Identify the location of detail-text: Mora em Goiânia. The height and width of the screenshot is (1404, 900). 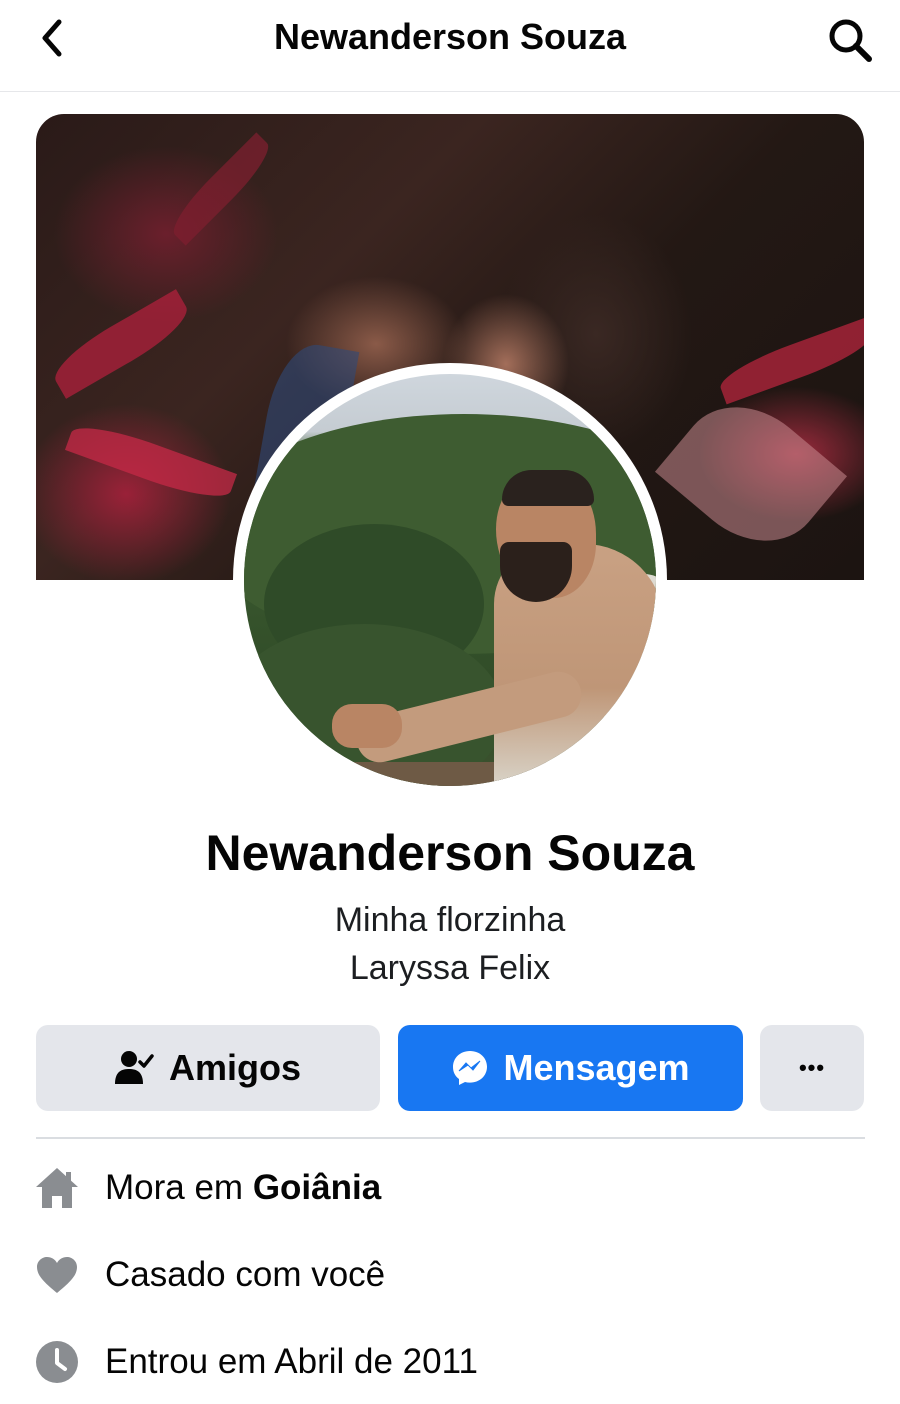
(243, 1188).